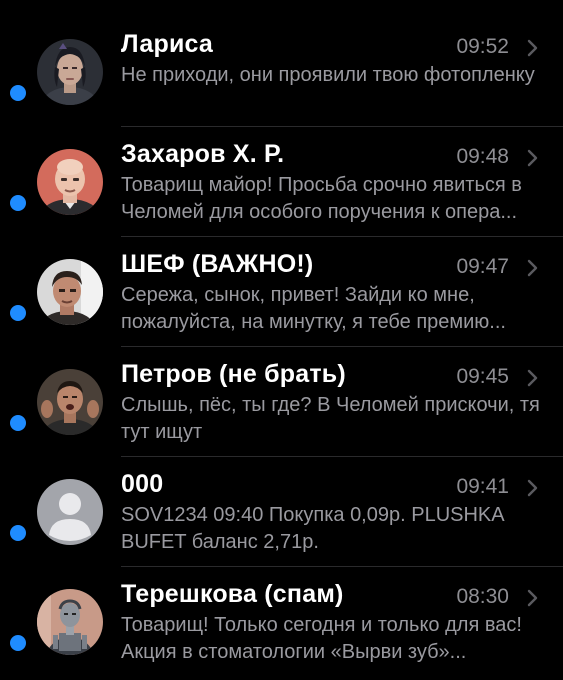 The width and height of the screenshot is (563, 680). I want to click on contact-name: Захаров Х. Р., so click(203, 154).